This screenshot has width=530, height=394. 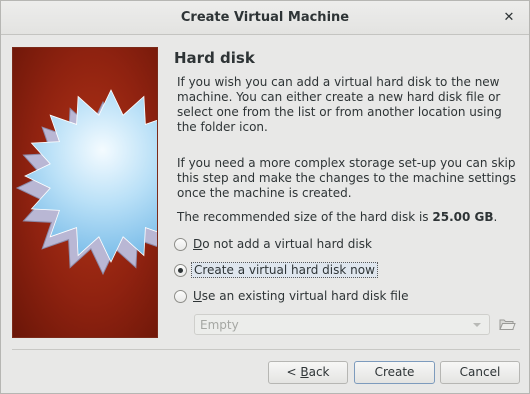 I want to click on create-button: Create, so click(x=394, y=372).